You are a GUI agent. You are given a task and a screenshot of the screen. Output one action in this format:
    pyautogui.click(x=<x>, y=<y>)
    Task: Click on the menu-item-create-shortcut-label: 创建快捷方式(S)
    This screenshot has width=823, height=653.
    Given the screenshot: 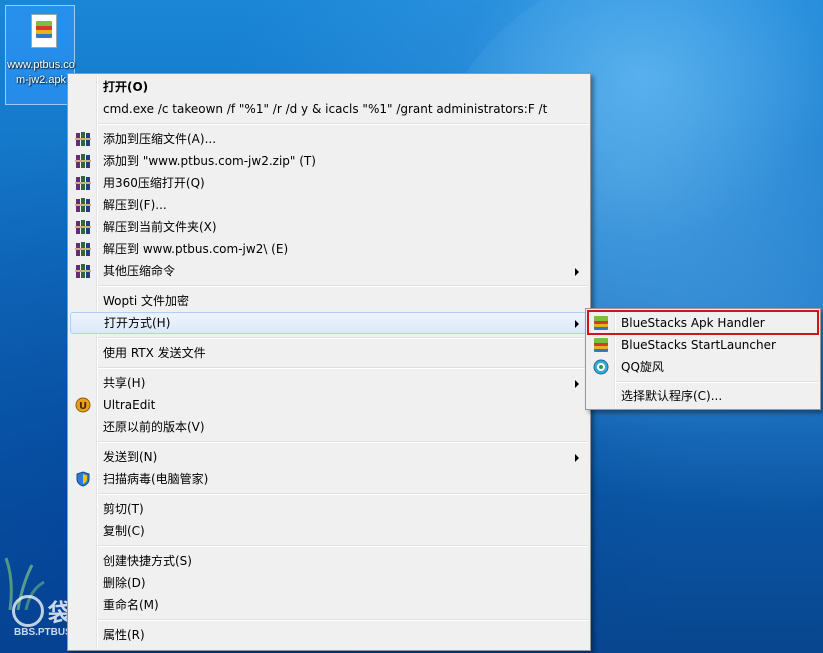 What is the action you would take?
    pyautogui.click(x=147, y=561)
    